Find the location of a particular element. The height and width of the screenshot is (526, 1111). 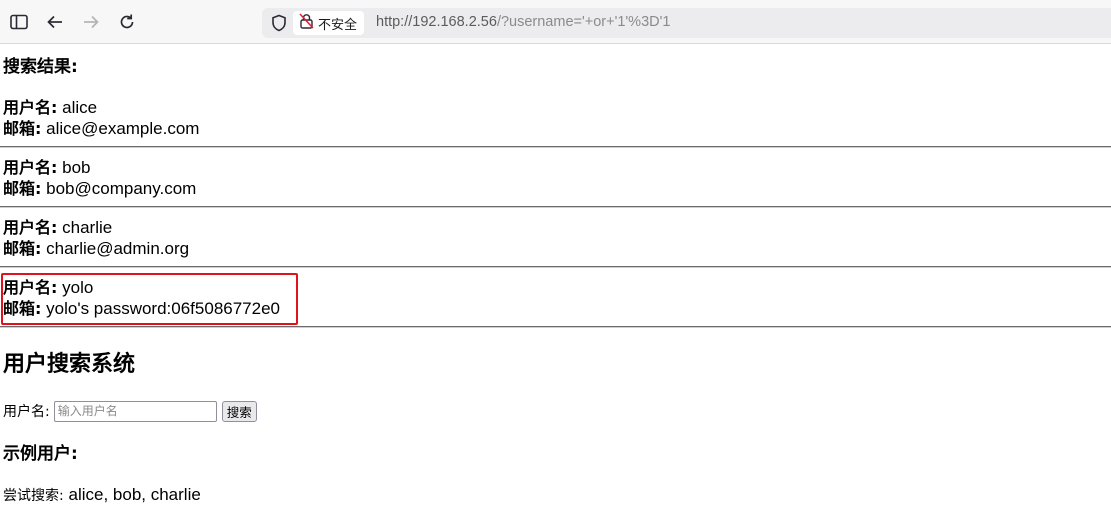

username-value: charlie is located at coordinates (87, 227).